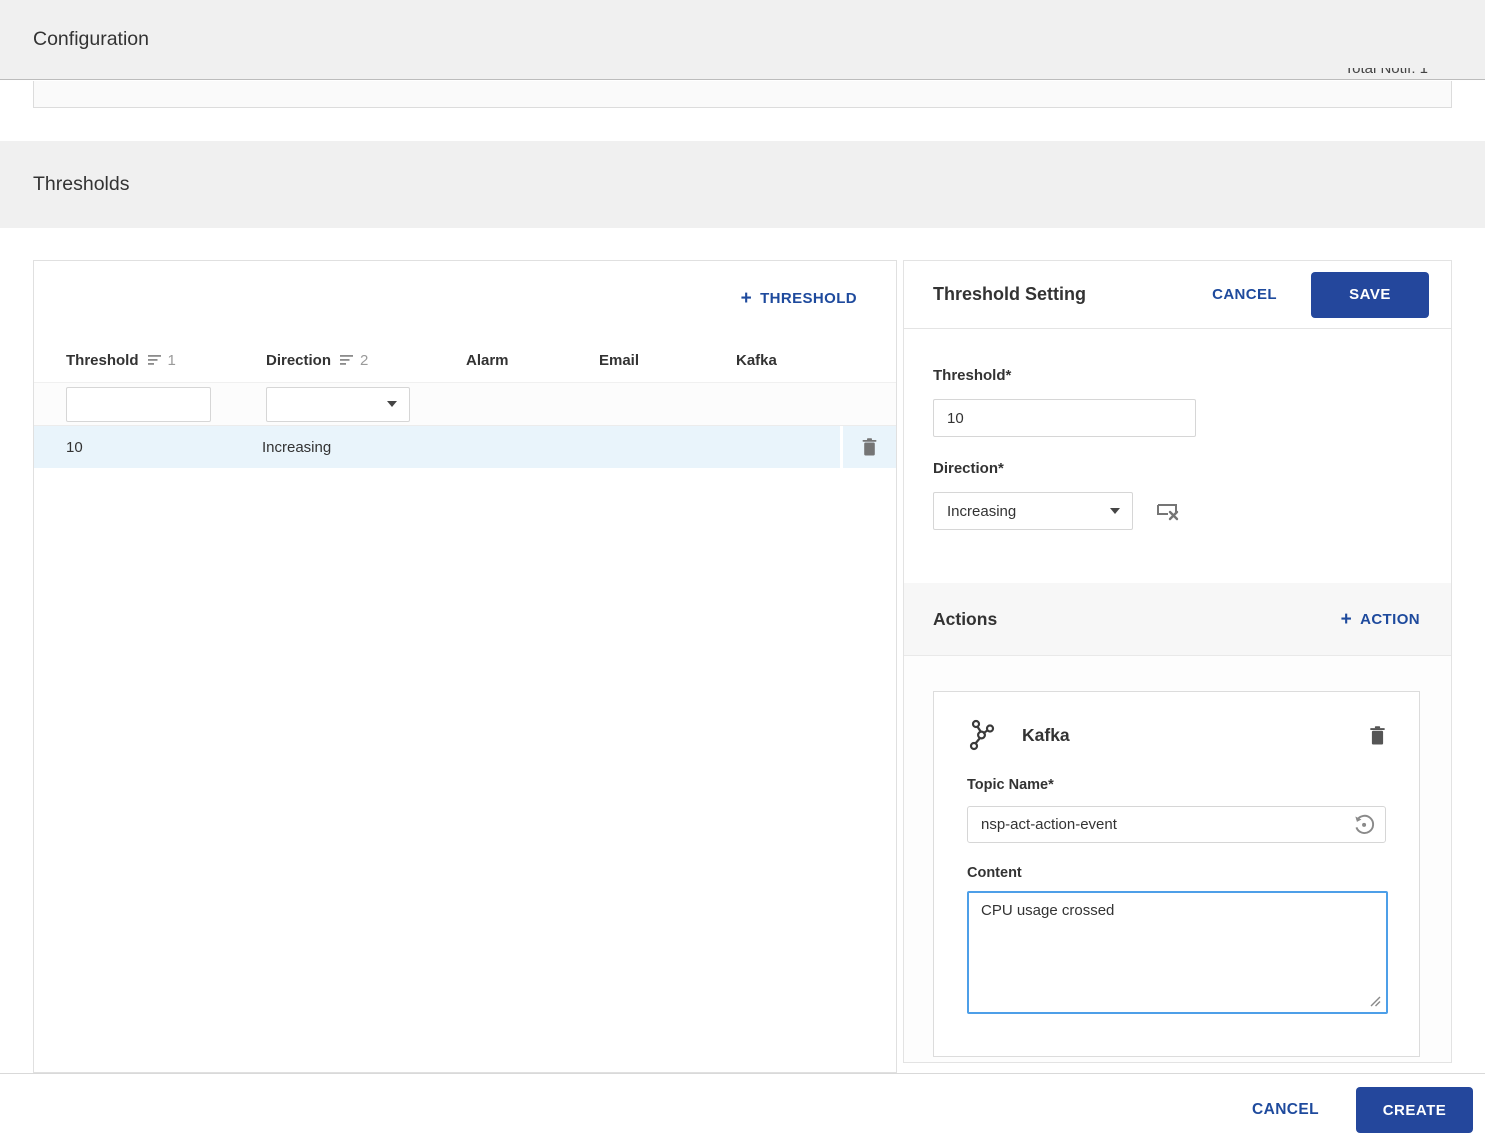 The height and width of the screenshot is (1146, 1485). I want to click on column-header-threshold: Threshold 1, so click(166, 360).